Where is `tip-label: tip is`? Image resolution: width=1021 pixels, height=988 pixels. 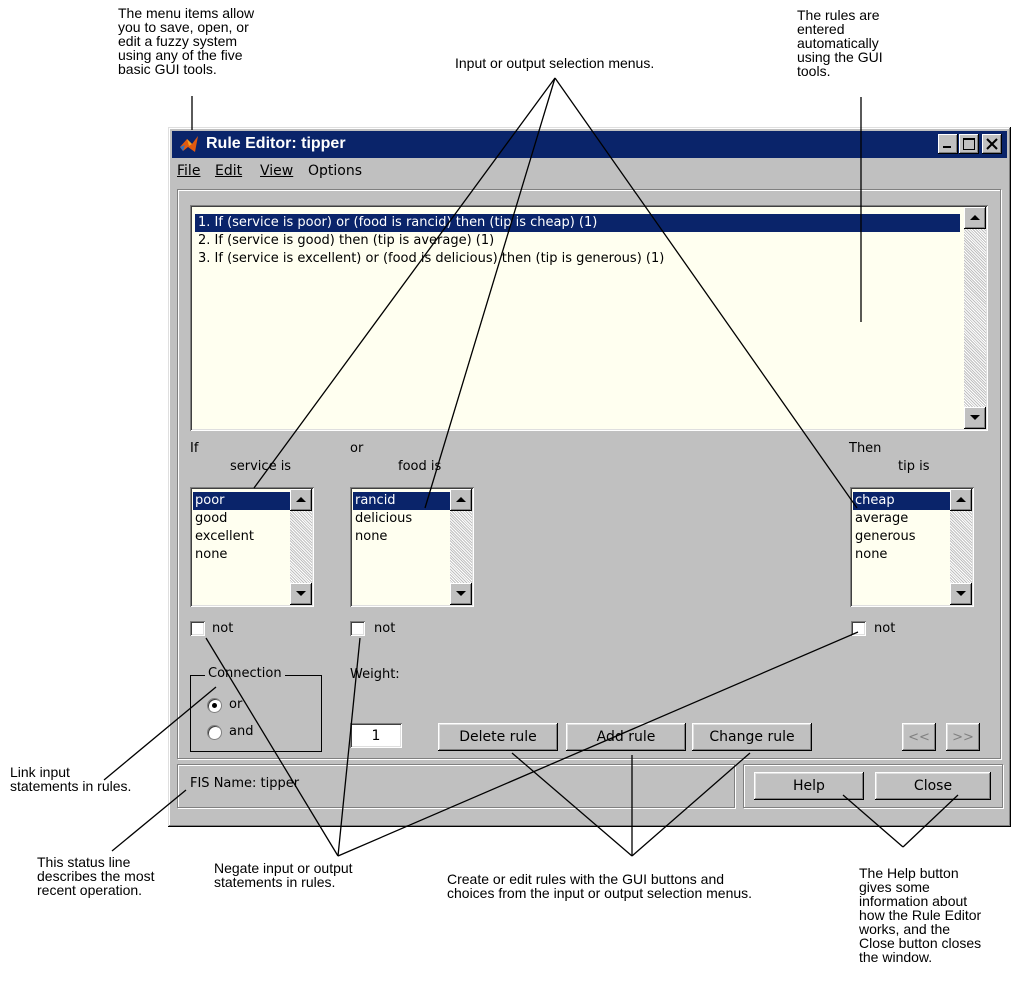
tip-label: tip is is located at coordinates (914, 466).